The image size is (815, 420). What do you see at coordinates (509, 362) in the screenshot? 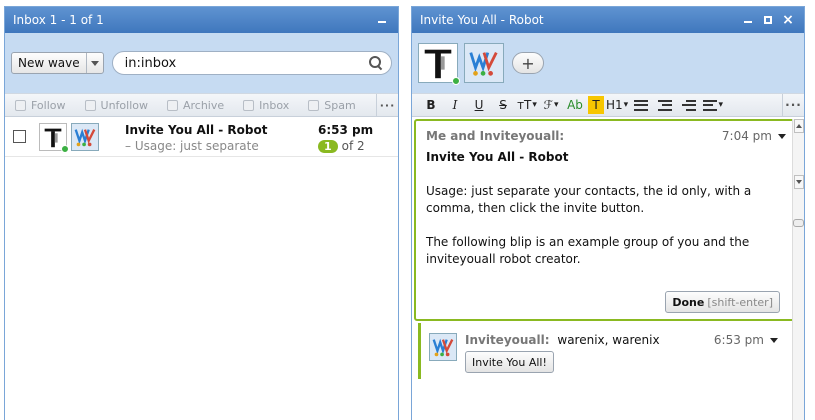
I see `invite-you-all-button: Invite You All!` at bounding box center [509, 362].